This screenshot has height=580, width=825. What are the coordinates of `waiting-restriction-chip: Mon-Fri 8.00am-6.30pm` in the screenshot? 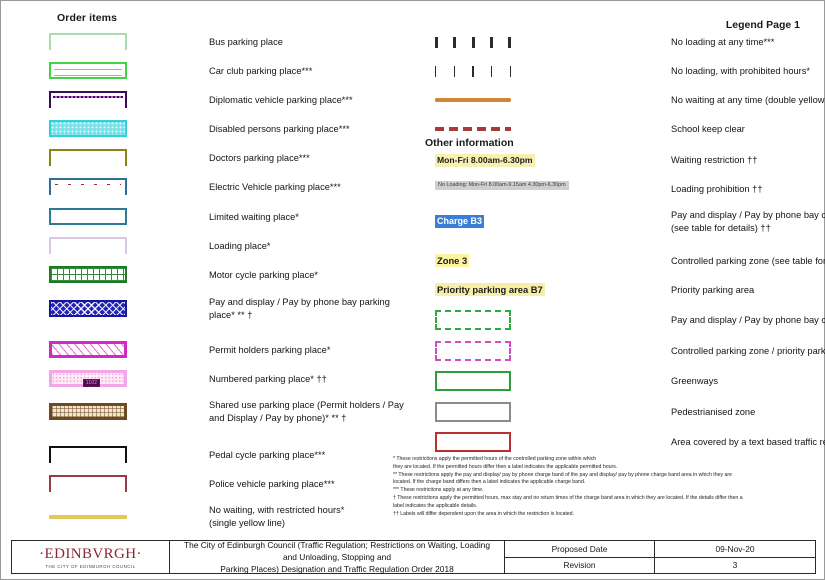 It's located at (485, 160).